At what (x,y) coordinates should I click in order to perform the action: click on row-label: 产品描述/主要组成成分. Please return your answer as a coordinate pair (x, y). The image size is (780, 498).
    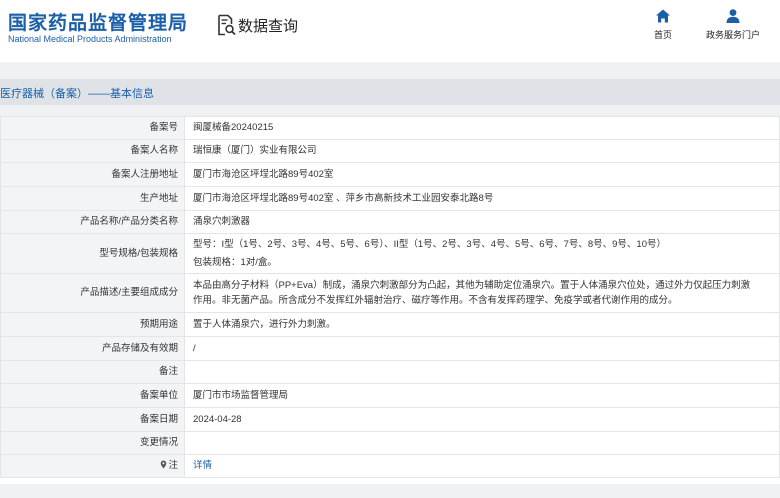
    Looking at the image, I should click on (92, 293).